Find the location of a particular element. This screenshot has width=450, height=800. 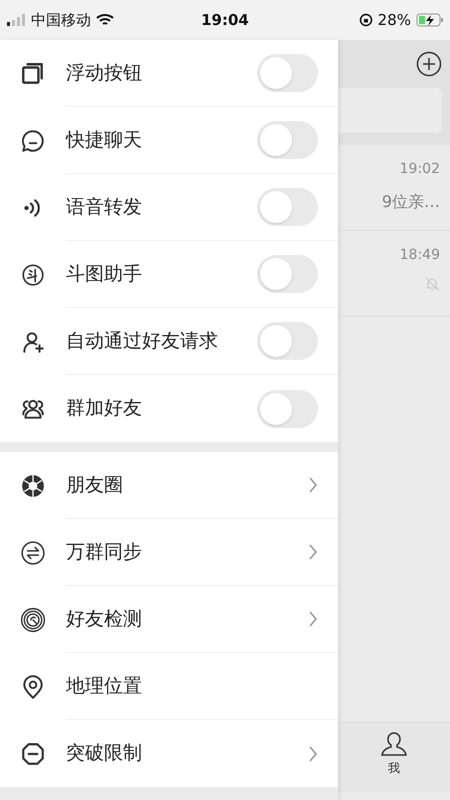

menu-label: 万群同步 is located at coordinates (104, 552).